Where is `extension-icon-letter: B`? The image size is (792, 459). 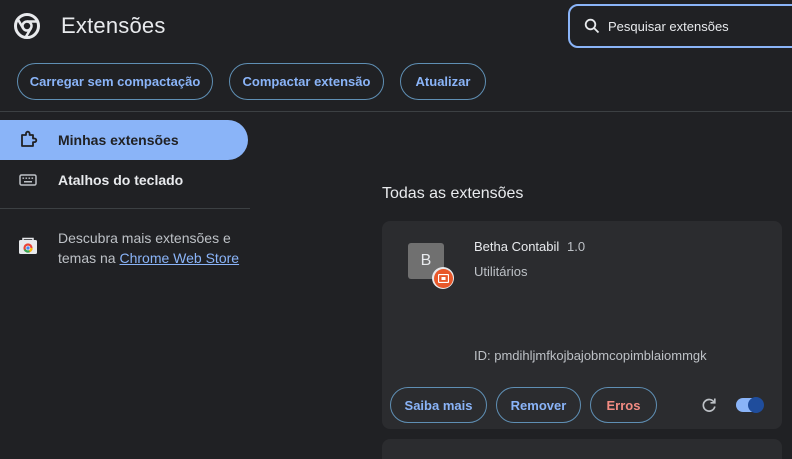 extension-icon-letter: B is located at coordinates (426, 260).